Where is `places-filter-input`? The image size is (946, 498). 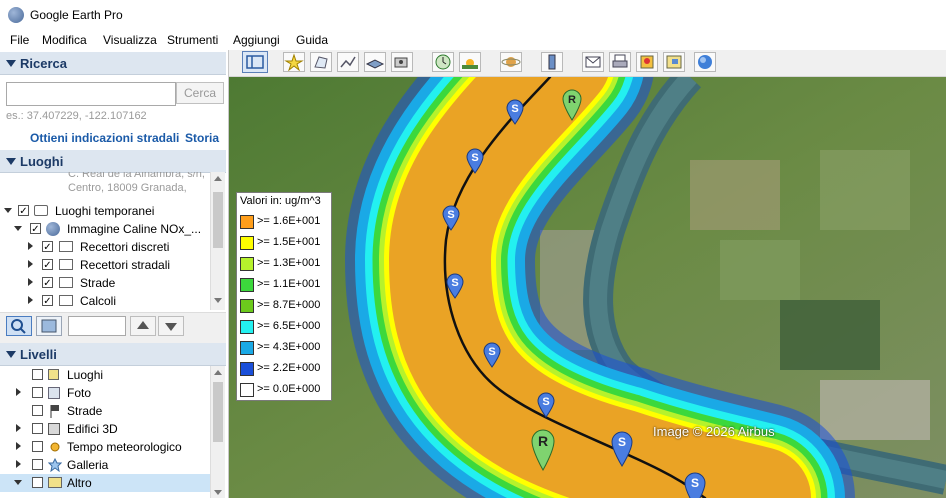 places-filter-input is located at coordinates (97, 326).